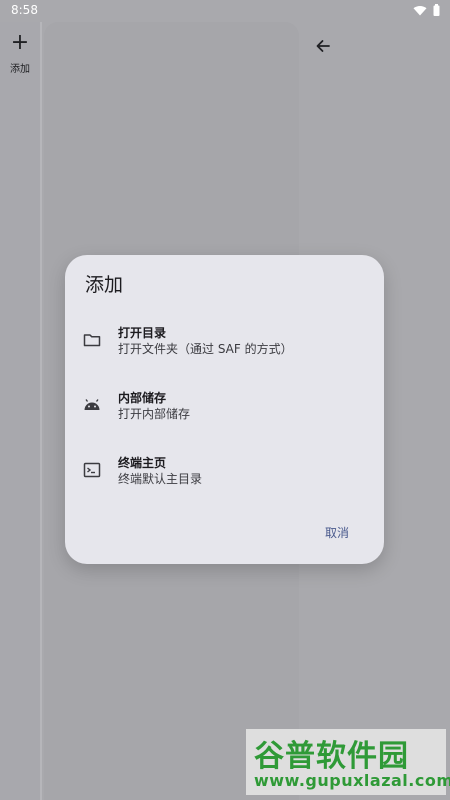  What do you see at coordinates (337, 532) in the screenshot?
I see `cancel-button: 取消` at bounding box center [337, 532].